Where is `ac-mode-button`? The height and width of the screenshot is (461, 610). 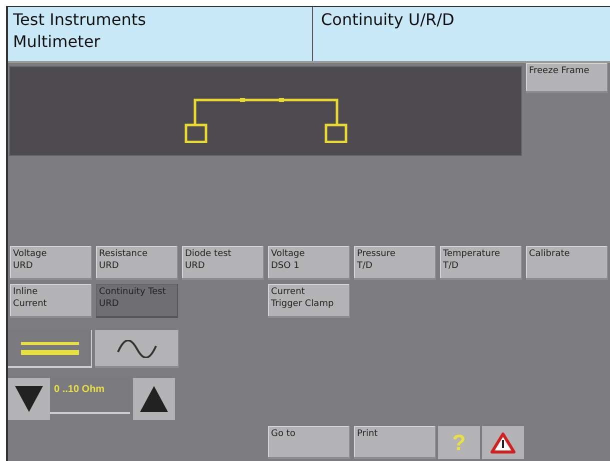
ac-mode-button is located at coordinates (137, 349).